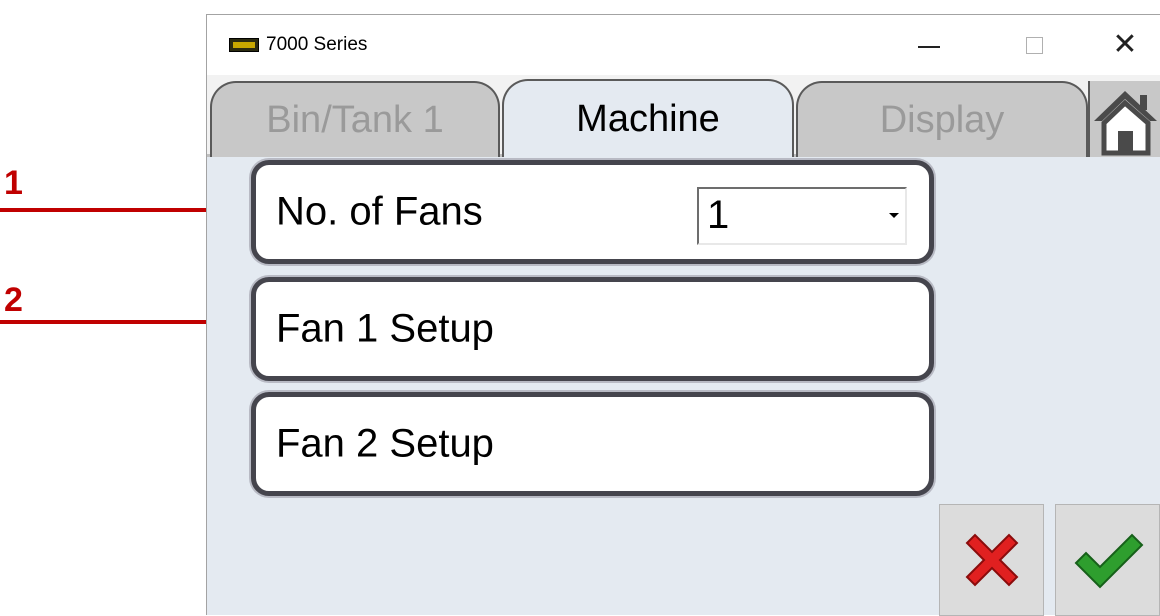 This screenshot has width=1160, height=616. I want to click on no-of-fans-row: No. of Fans 1, so click(592, 212).